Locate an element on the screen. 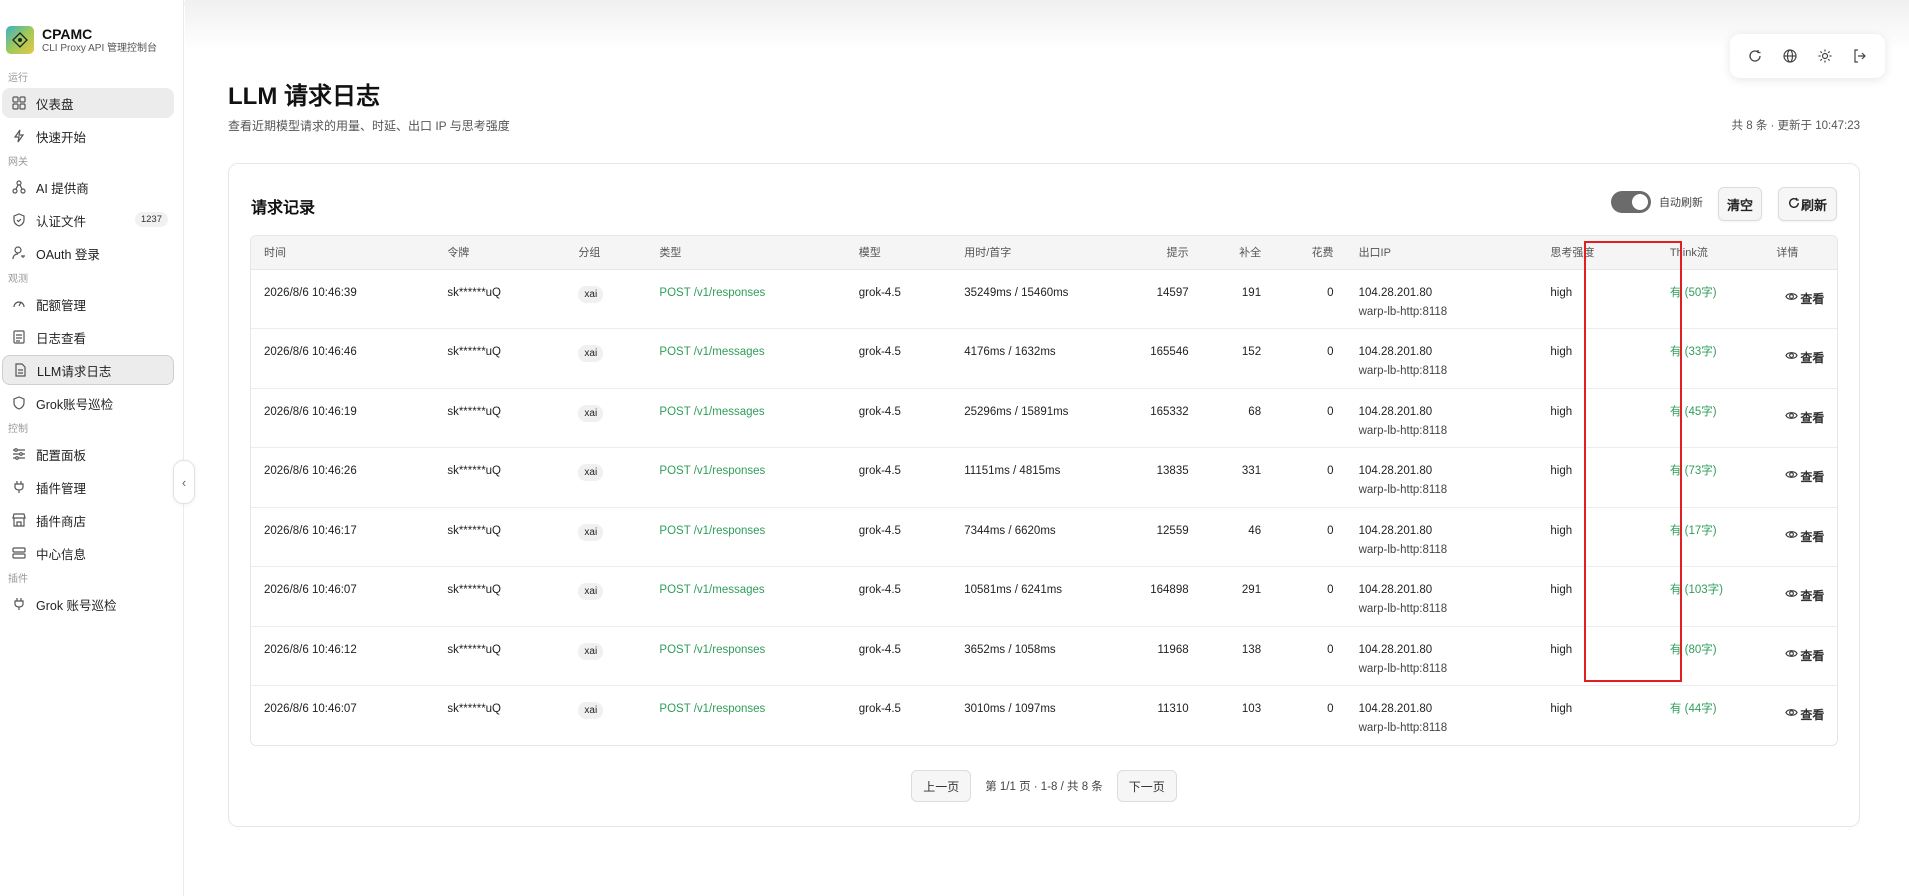 This screenshot has height=896, width=1909. cell-completion: 103 is located at coordinates (1251, 709).